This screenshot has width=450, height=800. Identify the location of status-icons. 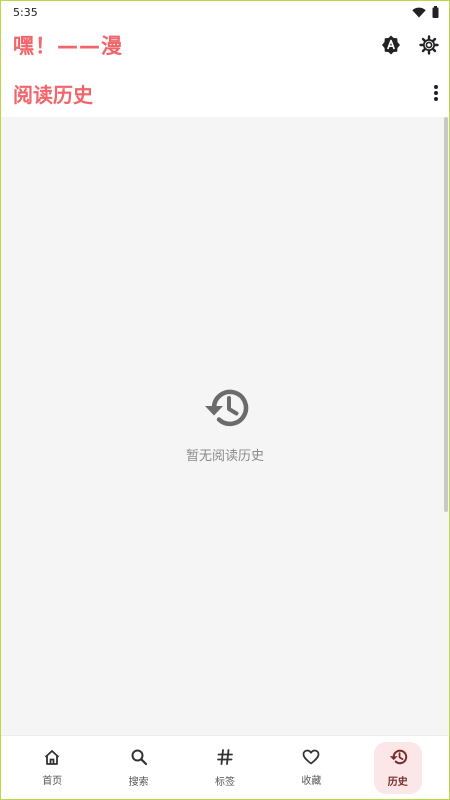
(425, 12).